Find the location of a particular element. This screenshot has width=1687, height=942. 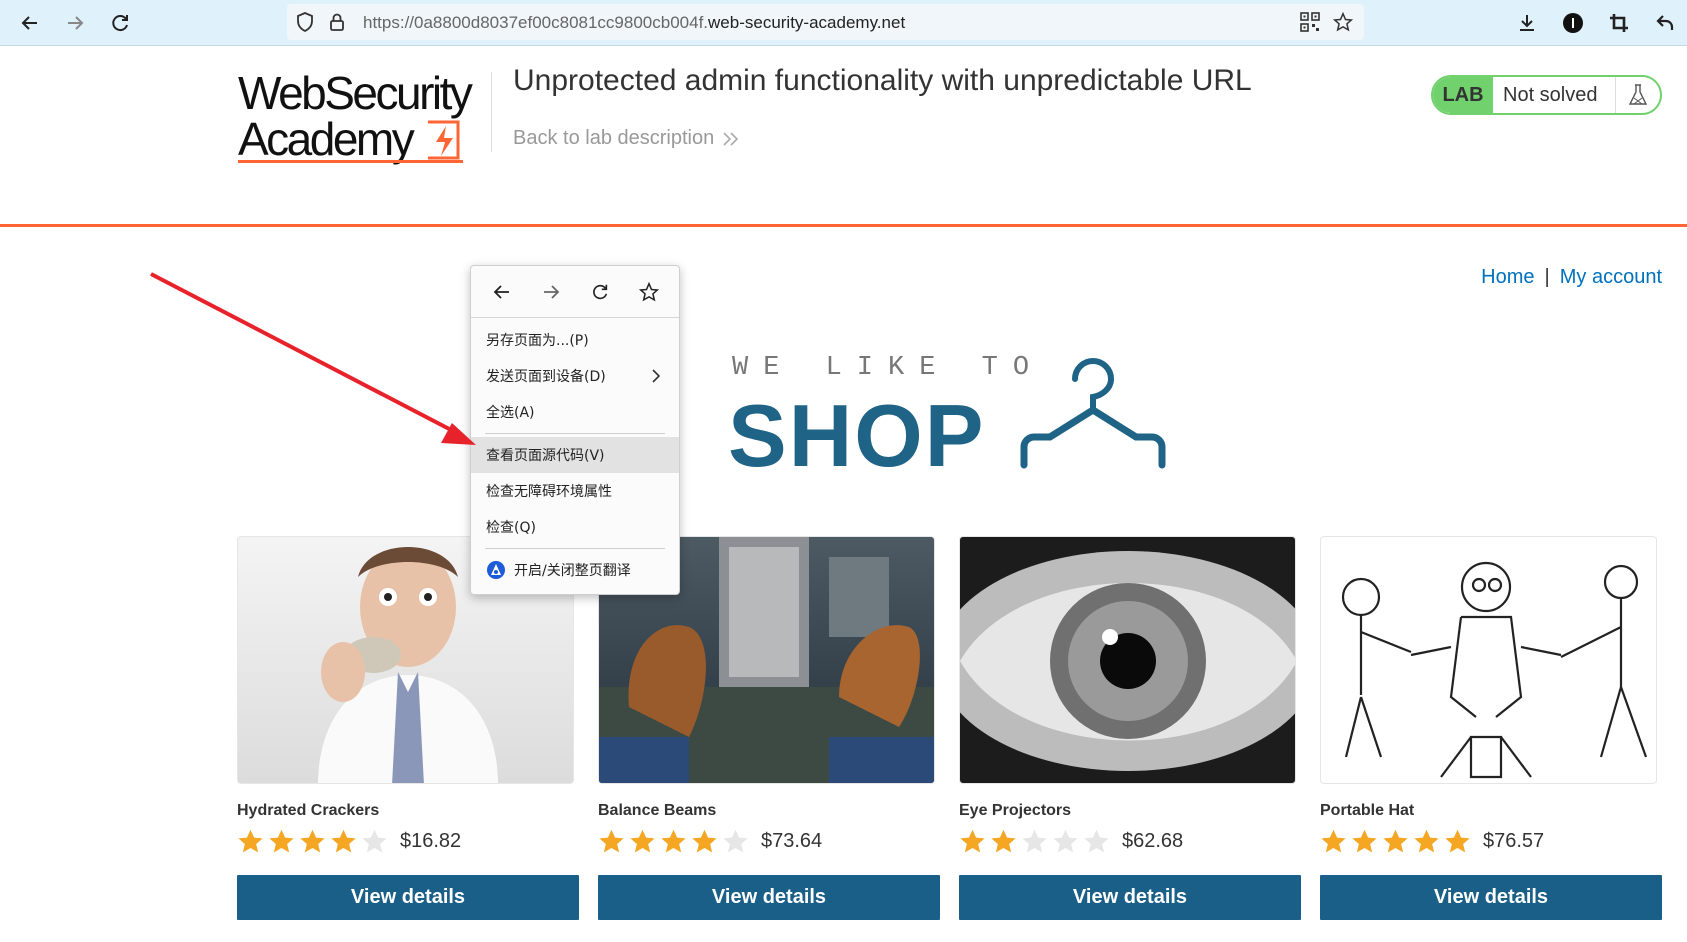

reload-icon is located at coordinates (120, 23).